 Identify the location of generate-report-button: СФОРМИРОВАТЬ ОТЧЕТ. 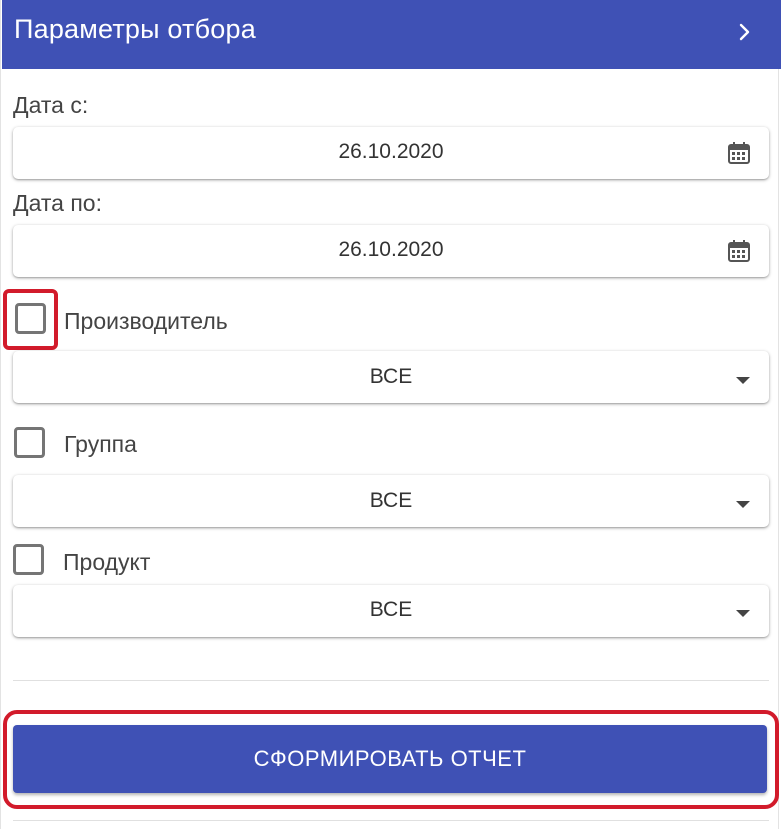
(390, 759).